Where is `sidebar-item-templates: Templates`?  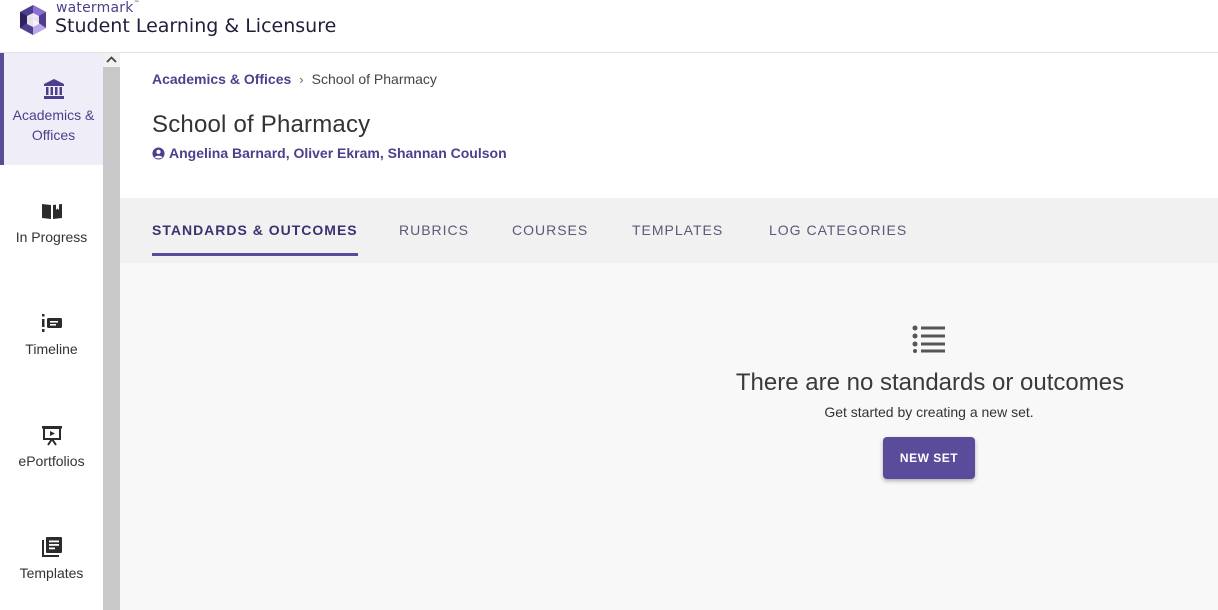 sidebar-item-templates: Templates is located at coordinates (51, 555).